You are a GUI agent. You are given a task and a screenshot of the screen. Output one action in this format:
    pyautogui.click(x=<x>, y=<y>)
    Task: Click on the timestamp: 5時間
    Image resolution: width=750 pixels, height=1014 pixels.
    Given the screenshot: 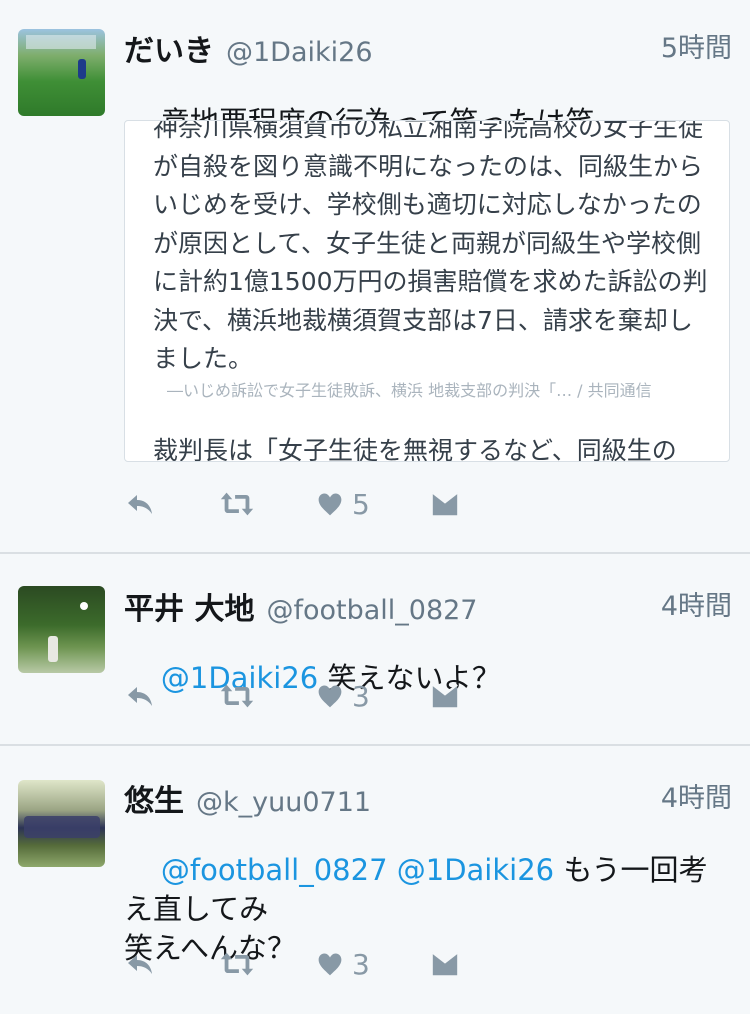 What is the action you would take?
    pyautogui.click(x=696, y=45)
    